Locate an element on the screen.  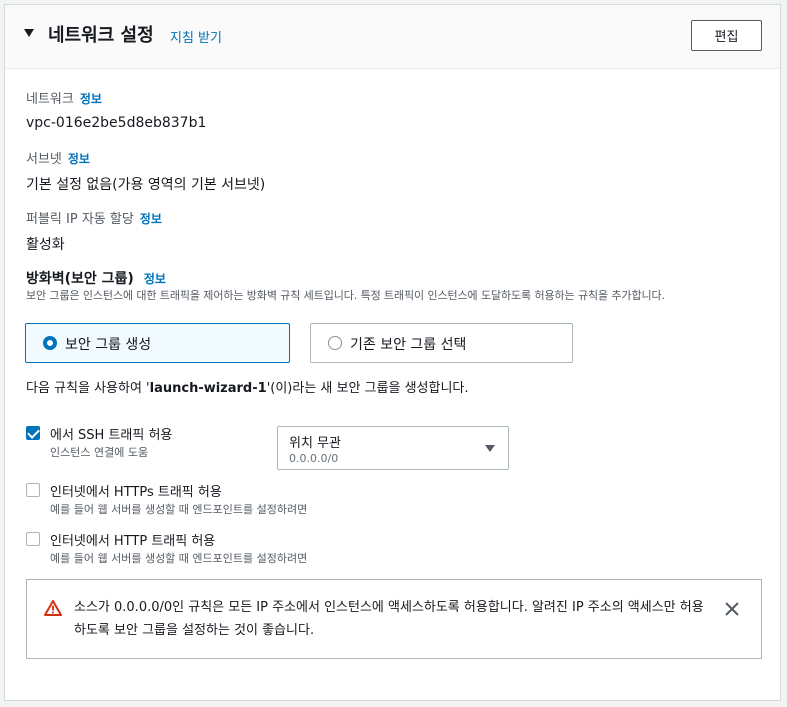
radio-unselected-icon is located at coordinates (335, 343).